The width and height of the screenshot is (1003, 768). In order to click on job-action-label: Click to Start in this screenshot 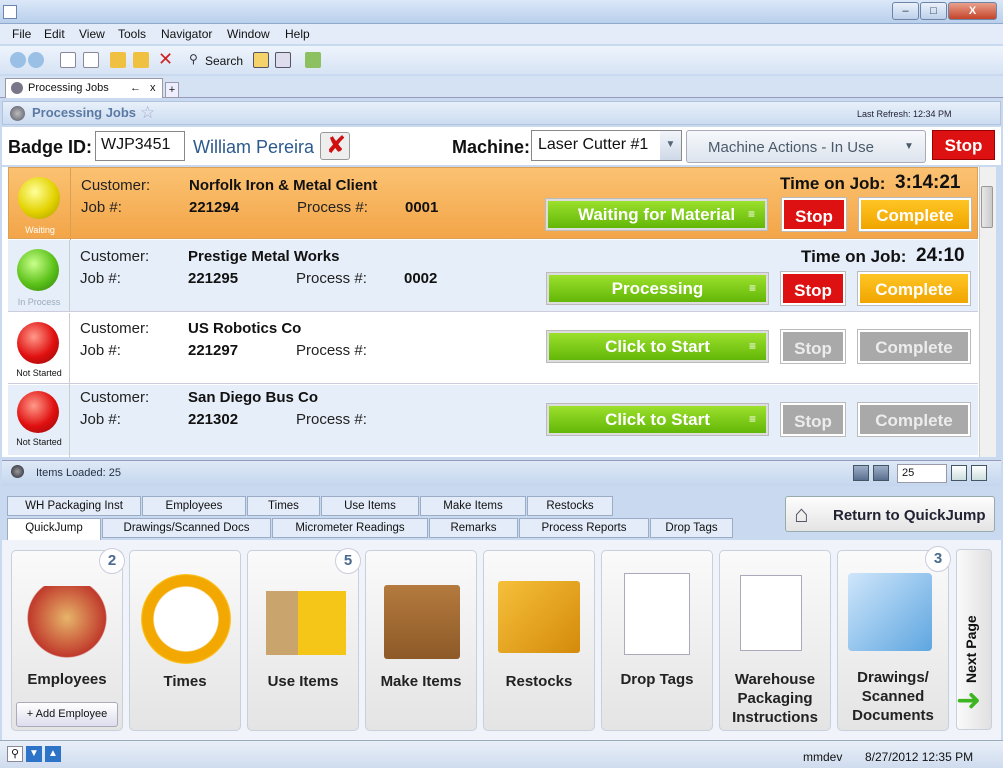, I will do `click(657, 419)`.